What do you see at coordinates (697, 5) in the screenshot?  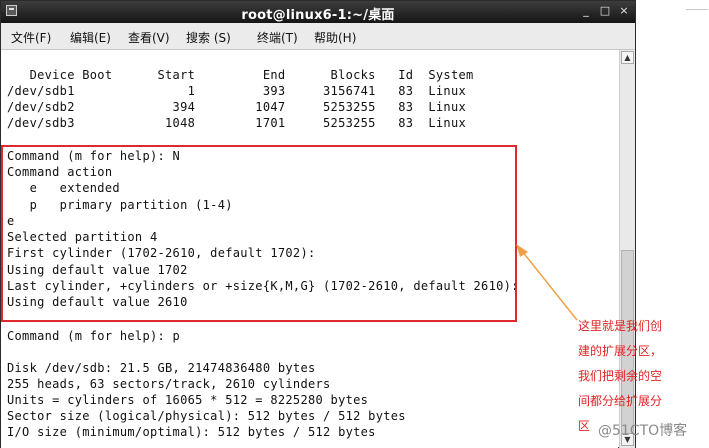 I see `edge-fragment` at bounding box center [697, 5].